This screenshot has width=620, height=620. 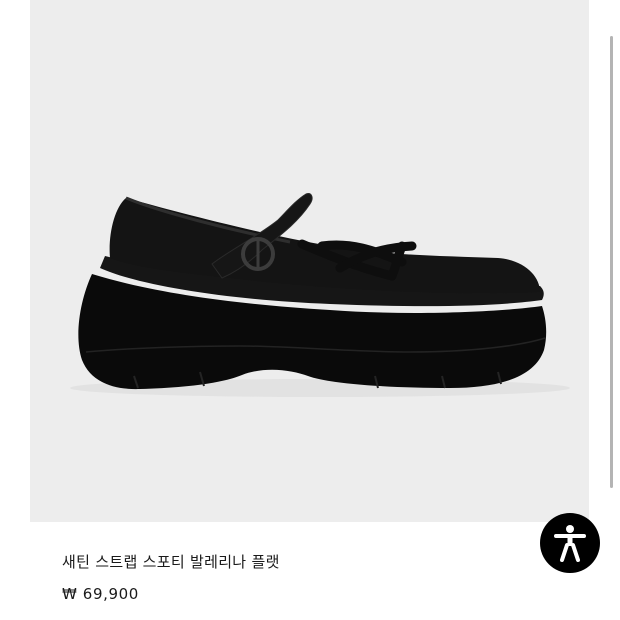 What do you see at coordinates (100, 594) in the screenshot?
I see `product-price: ₩ 69,900` at bounding box center [100, 594].